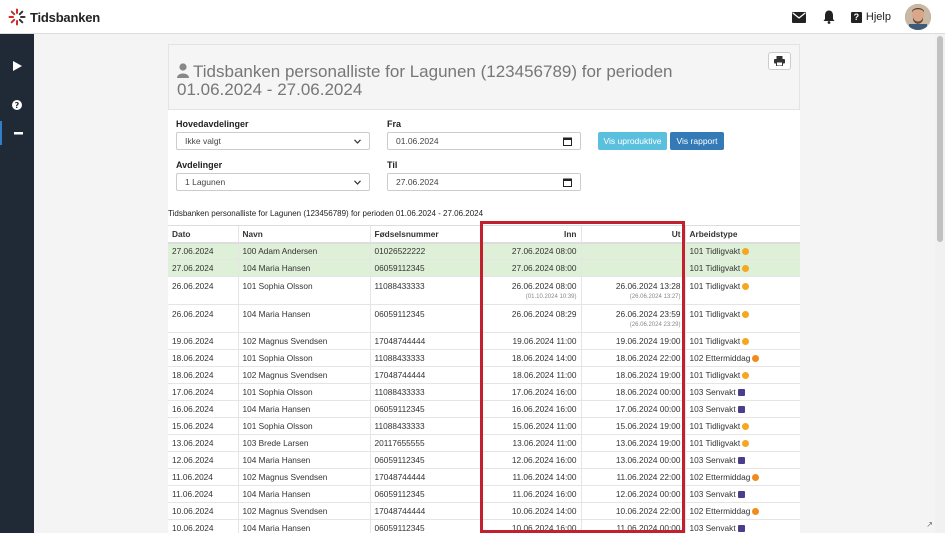 This screenshot has height=533, width=945. I want to click on arbeidstype-text: 102 Ettermiddag, so click(720, 358).